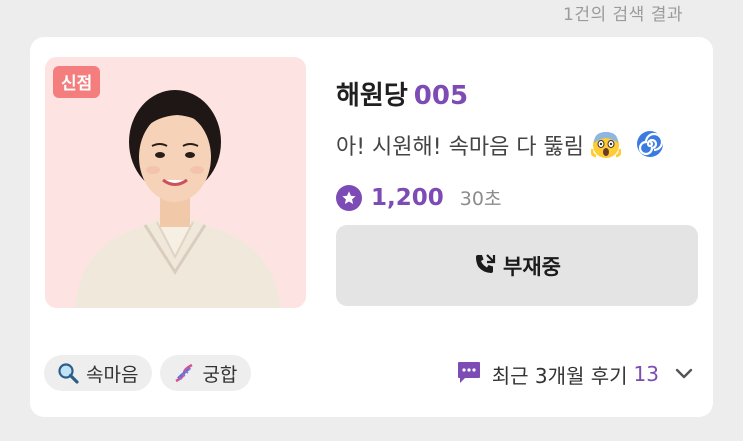 This screenshot has height=441, width=743. What do you see at coordinates (68, 373) in the screenshot?
I see `magnifier-icon` at bounding box center [68, 373].